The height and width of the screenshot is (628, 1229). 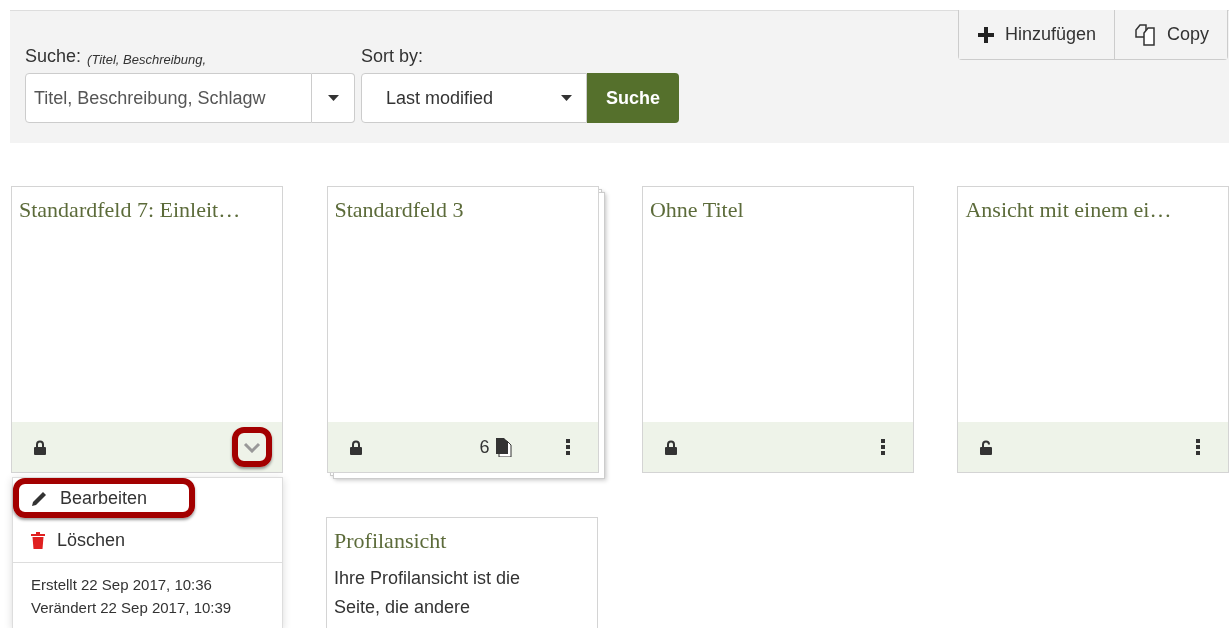 What do you see at coordinates (104, 498) in the screenshot?
I see `menu-item: Bearbeiten` at bounding box center [104, 498].